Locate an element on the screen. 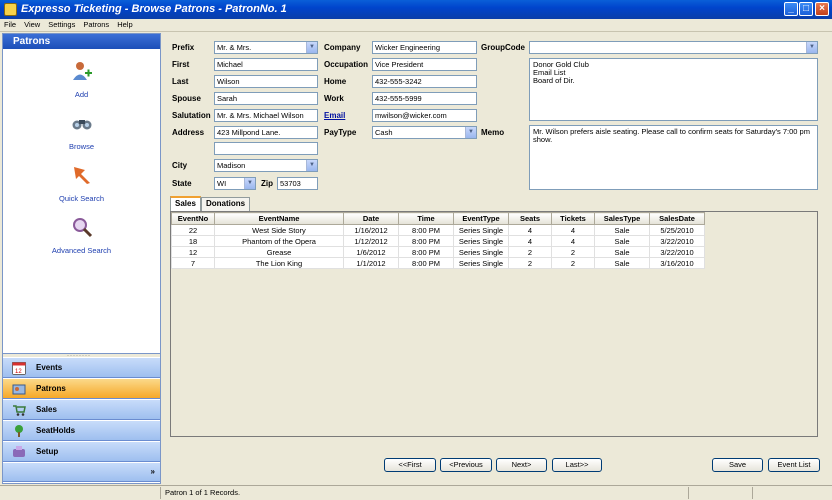 This screenshot has height=500, width=832. spouse-field: Sarah is located at coordinates (266, 98).